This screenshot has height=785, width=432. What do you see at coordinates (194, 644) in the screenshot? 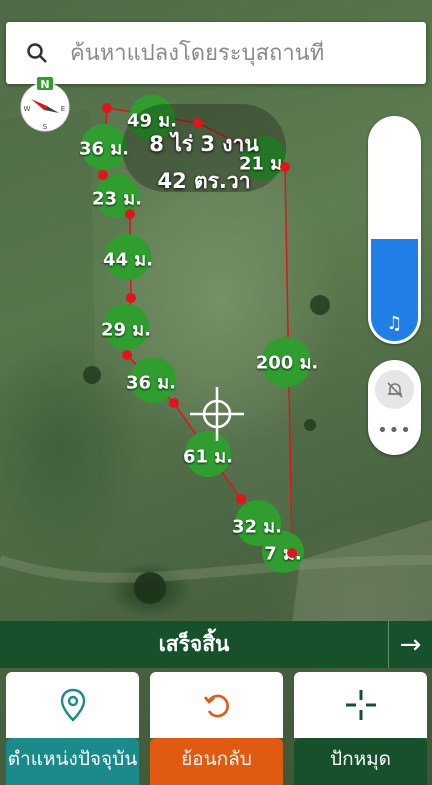
I see `finish-button: เสร็จสิ้น` at bounding box center [194, 644].